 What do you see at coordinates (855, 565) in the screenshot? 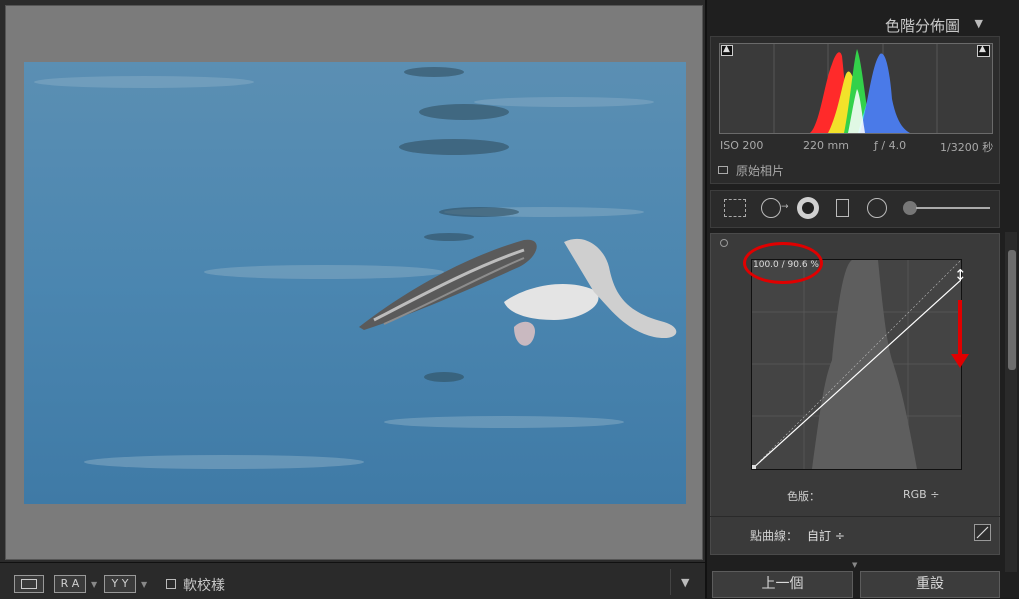
I see `panel-end-triangle-icon: ▼` at bounding box center [855, 565].